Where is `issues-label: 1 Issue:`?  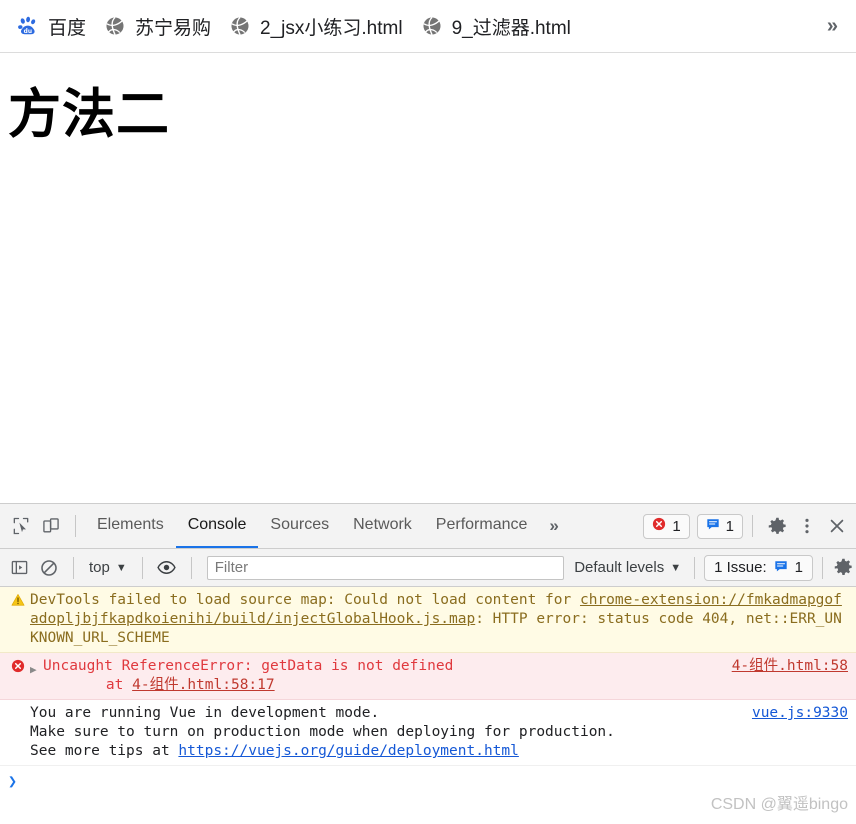
issues-label: 1 Issue: is located at coordinates (740, 567).